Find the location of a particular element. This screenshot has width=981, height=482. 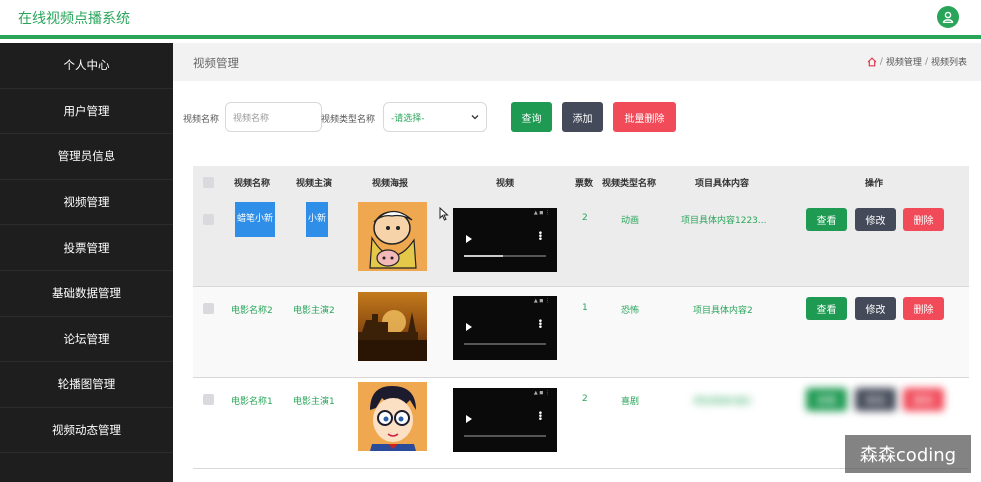

header-actions: 操作 is located at coordinates (874, 184).